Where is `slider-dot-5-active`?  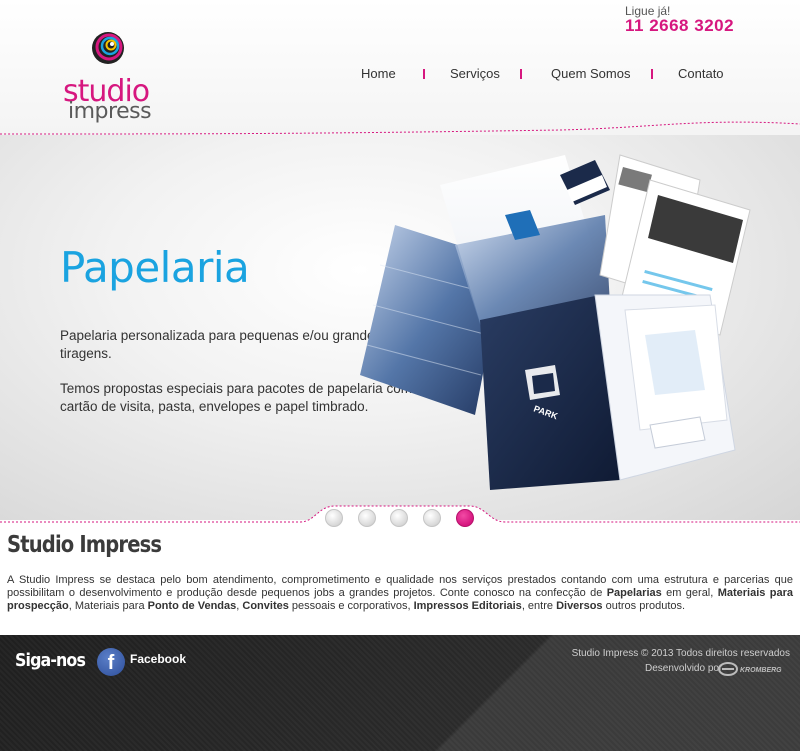 slider-dot-5-active is located at coordinates (465, 518).